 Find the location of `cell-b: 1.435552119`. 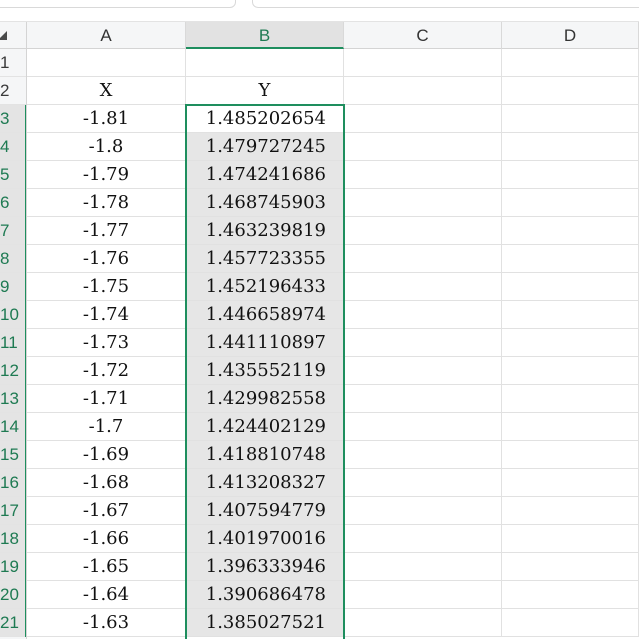

cell-b: 1.435552119 is located at coordinates (265, 370).